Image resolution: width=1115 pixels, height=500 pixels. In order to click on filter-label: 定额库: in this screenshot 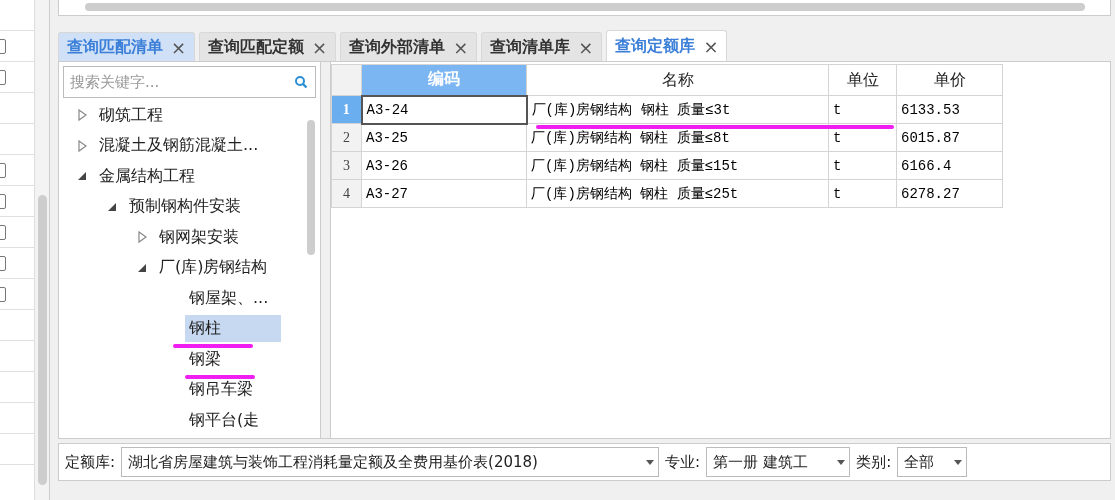, I will do `click(90, 462)`.